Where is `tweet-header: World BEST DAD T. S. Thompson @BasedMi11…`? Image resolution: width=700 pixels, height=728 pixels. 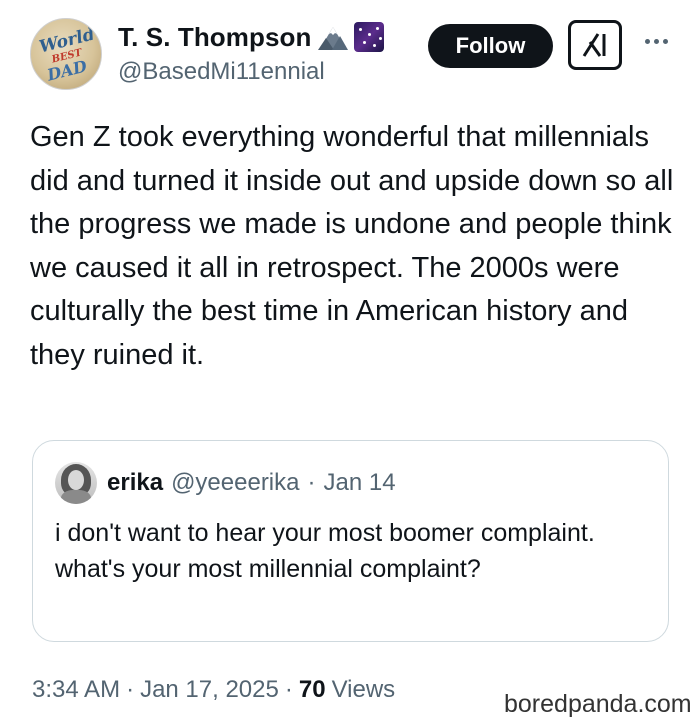
tweet-header: World BEST DAD T. S. Thompson @BasedMi11… is located at coordinates (355, 56).